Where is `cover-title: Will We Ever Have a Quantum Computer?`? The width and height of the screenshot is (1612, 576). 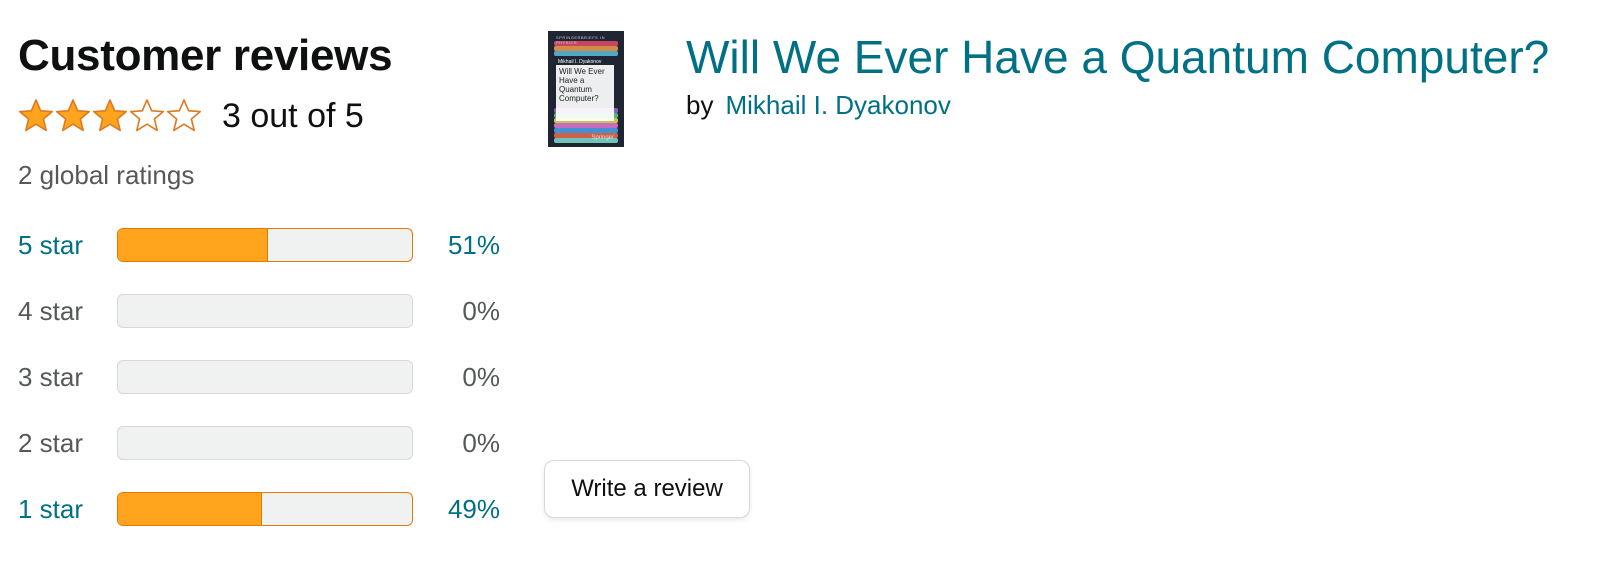
cover-title: Will We Ever Have a Quantum Computer? is located at coordinates (585, 93).